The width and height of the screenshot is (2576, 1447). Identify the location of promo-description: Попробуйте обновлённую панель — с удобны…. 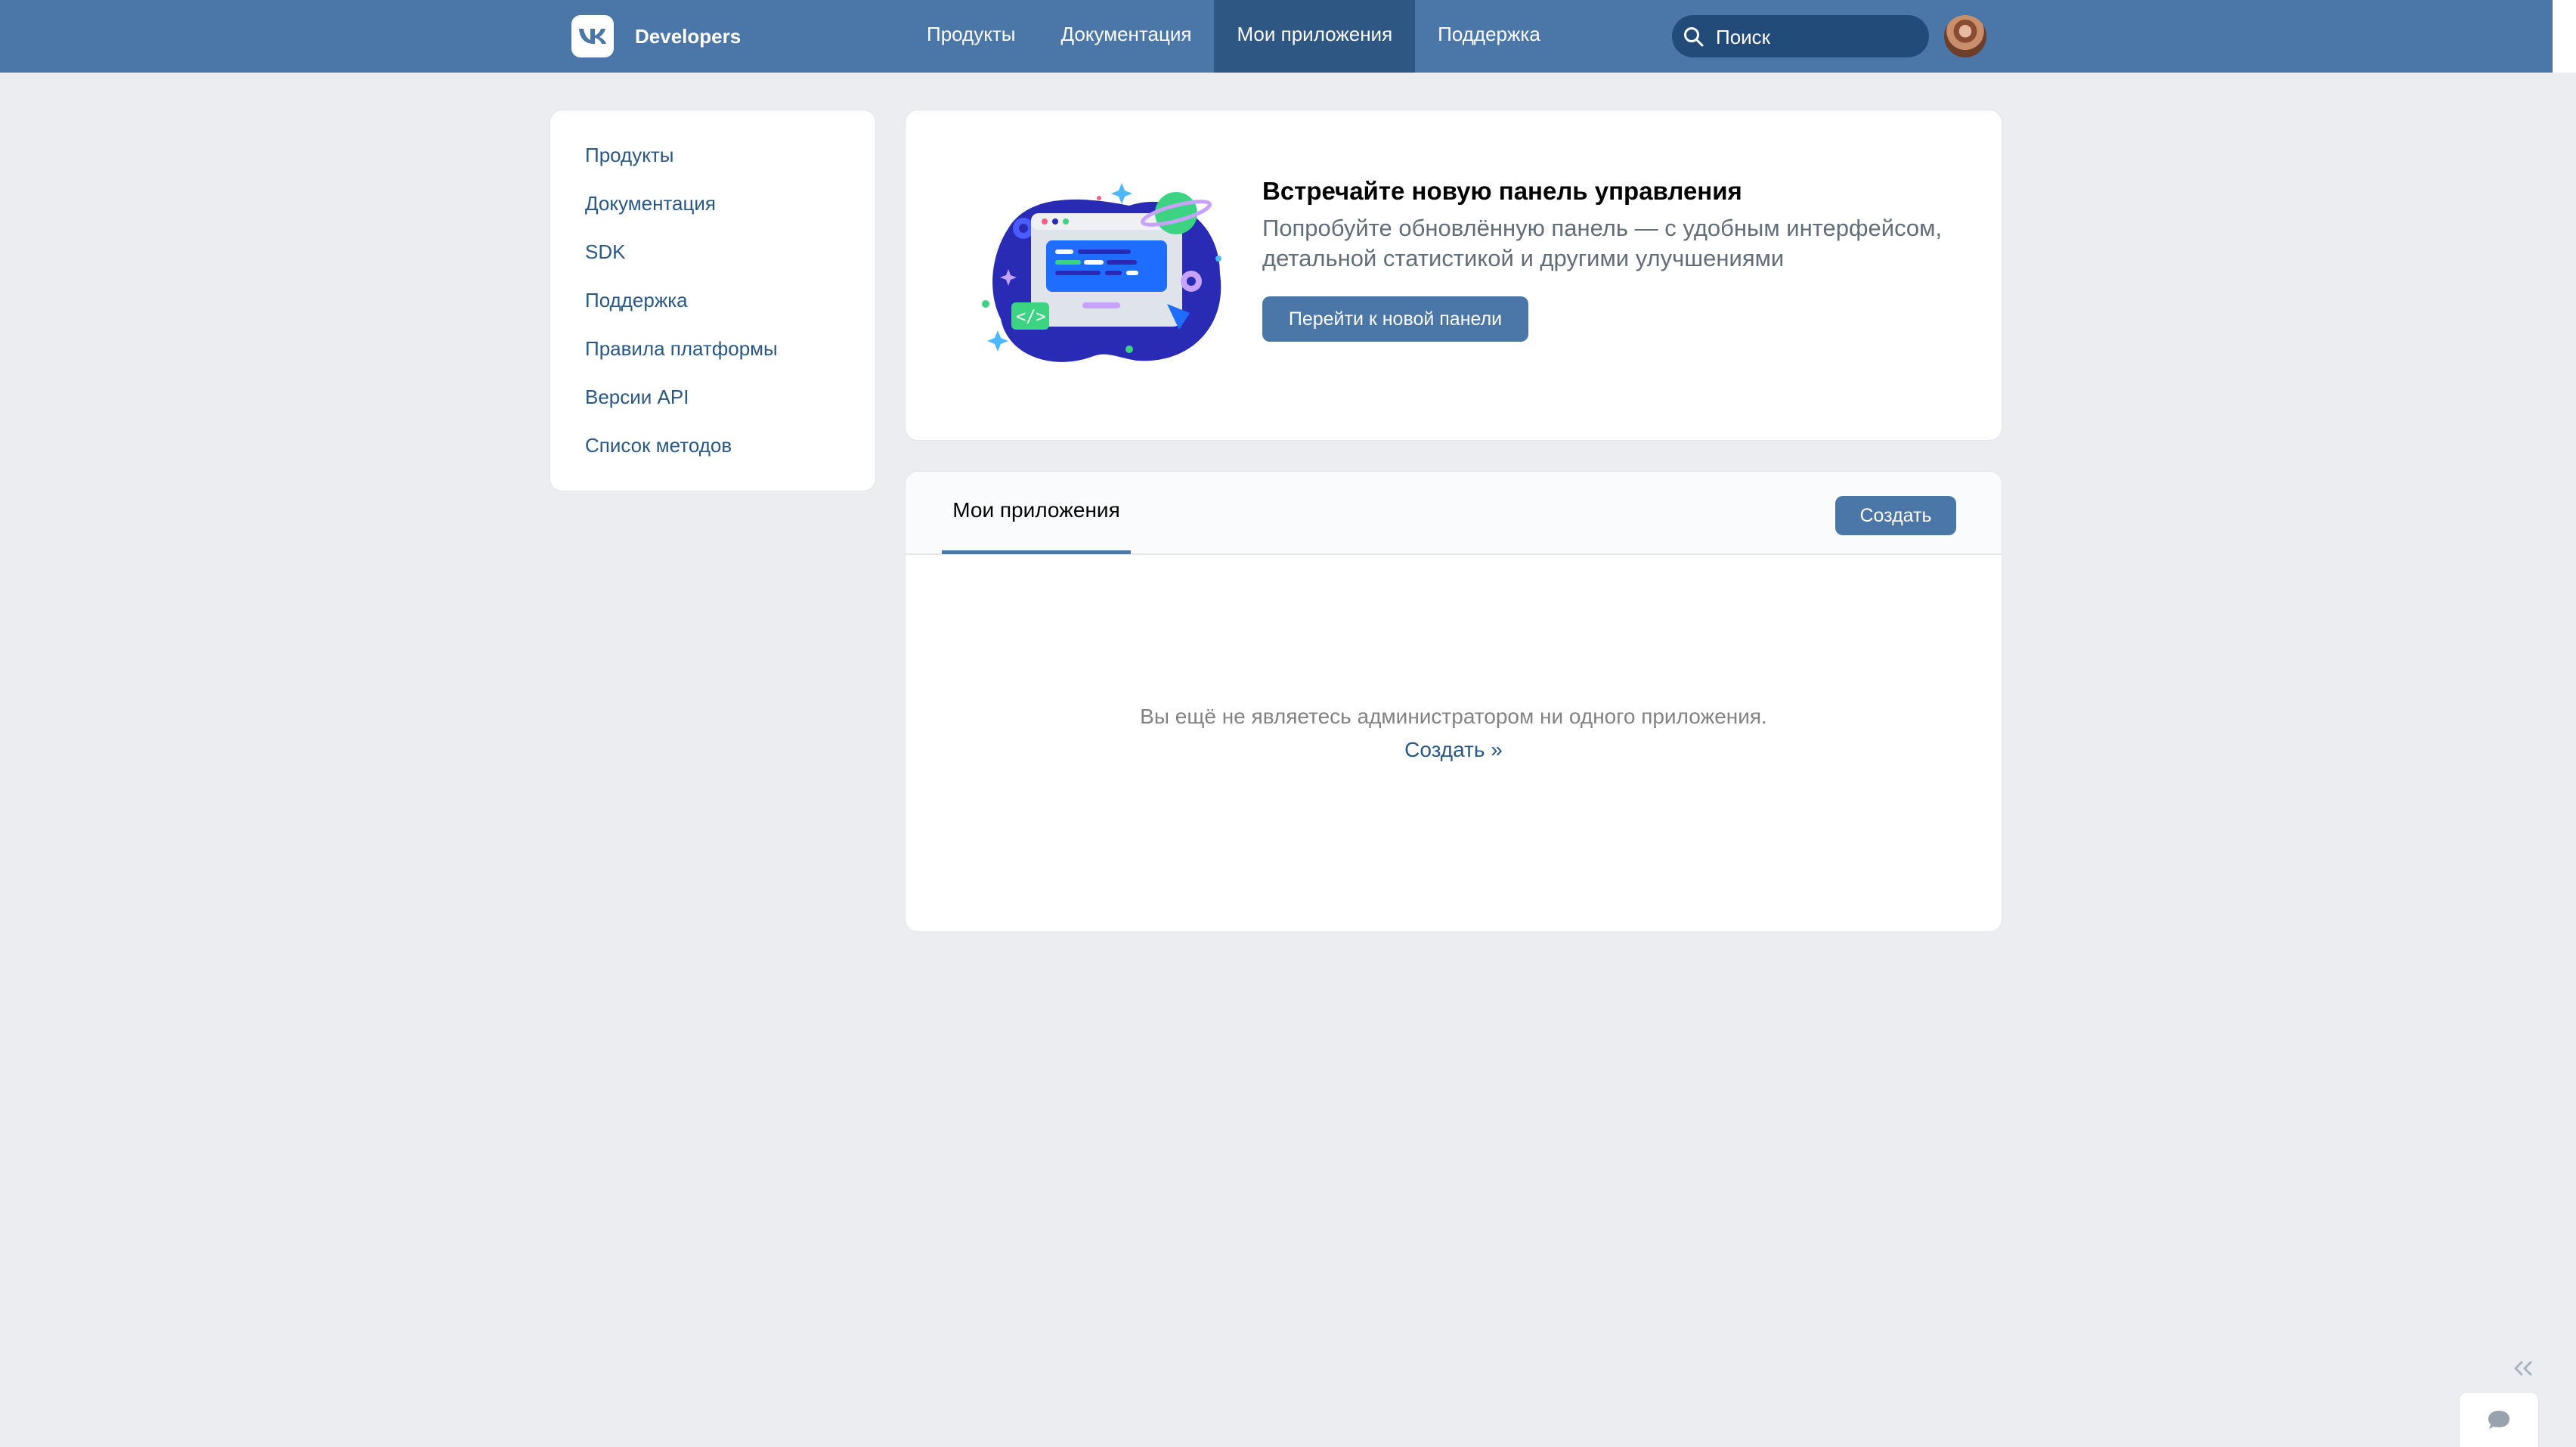
(1602, 243).